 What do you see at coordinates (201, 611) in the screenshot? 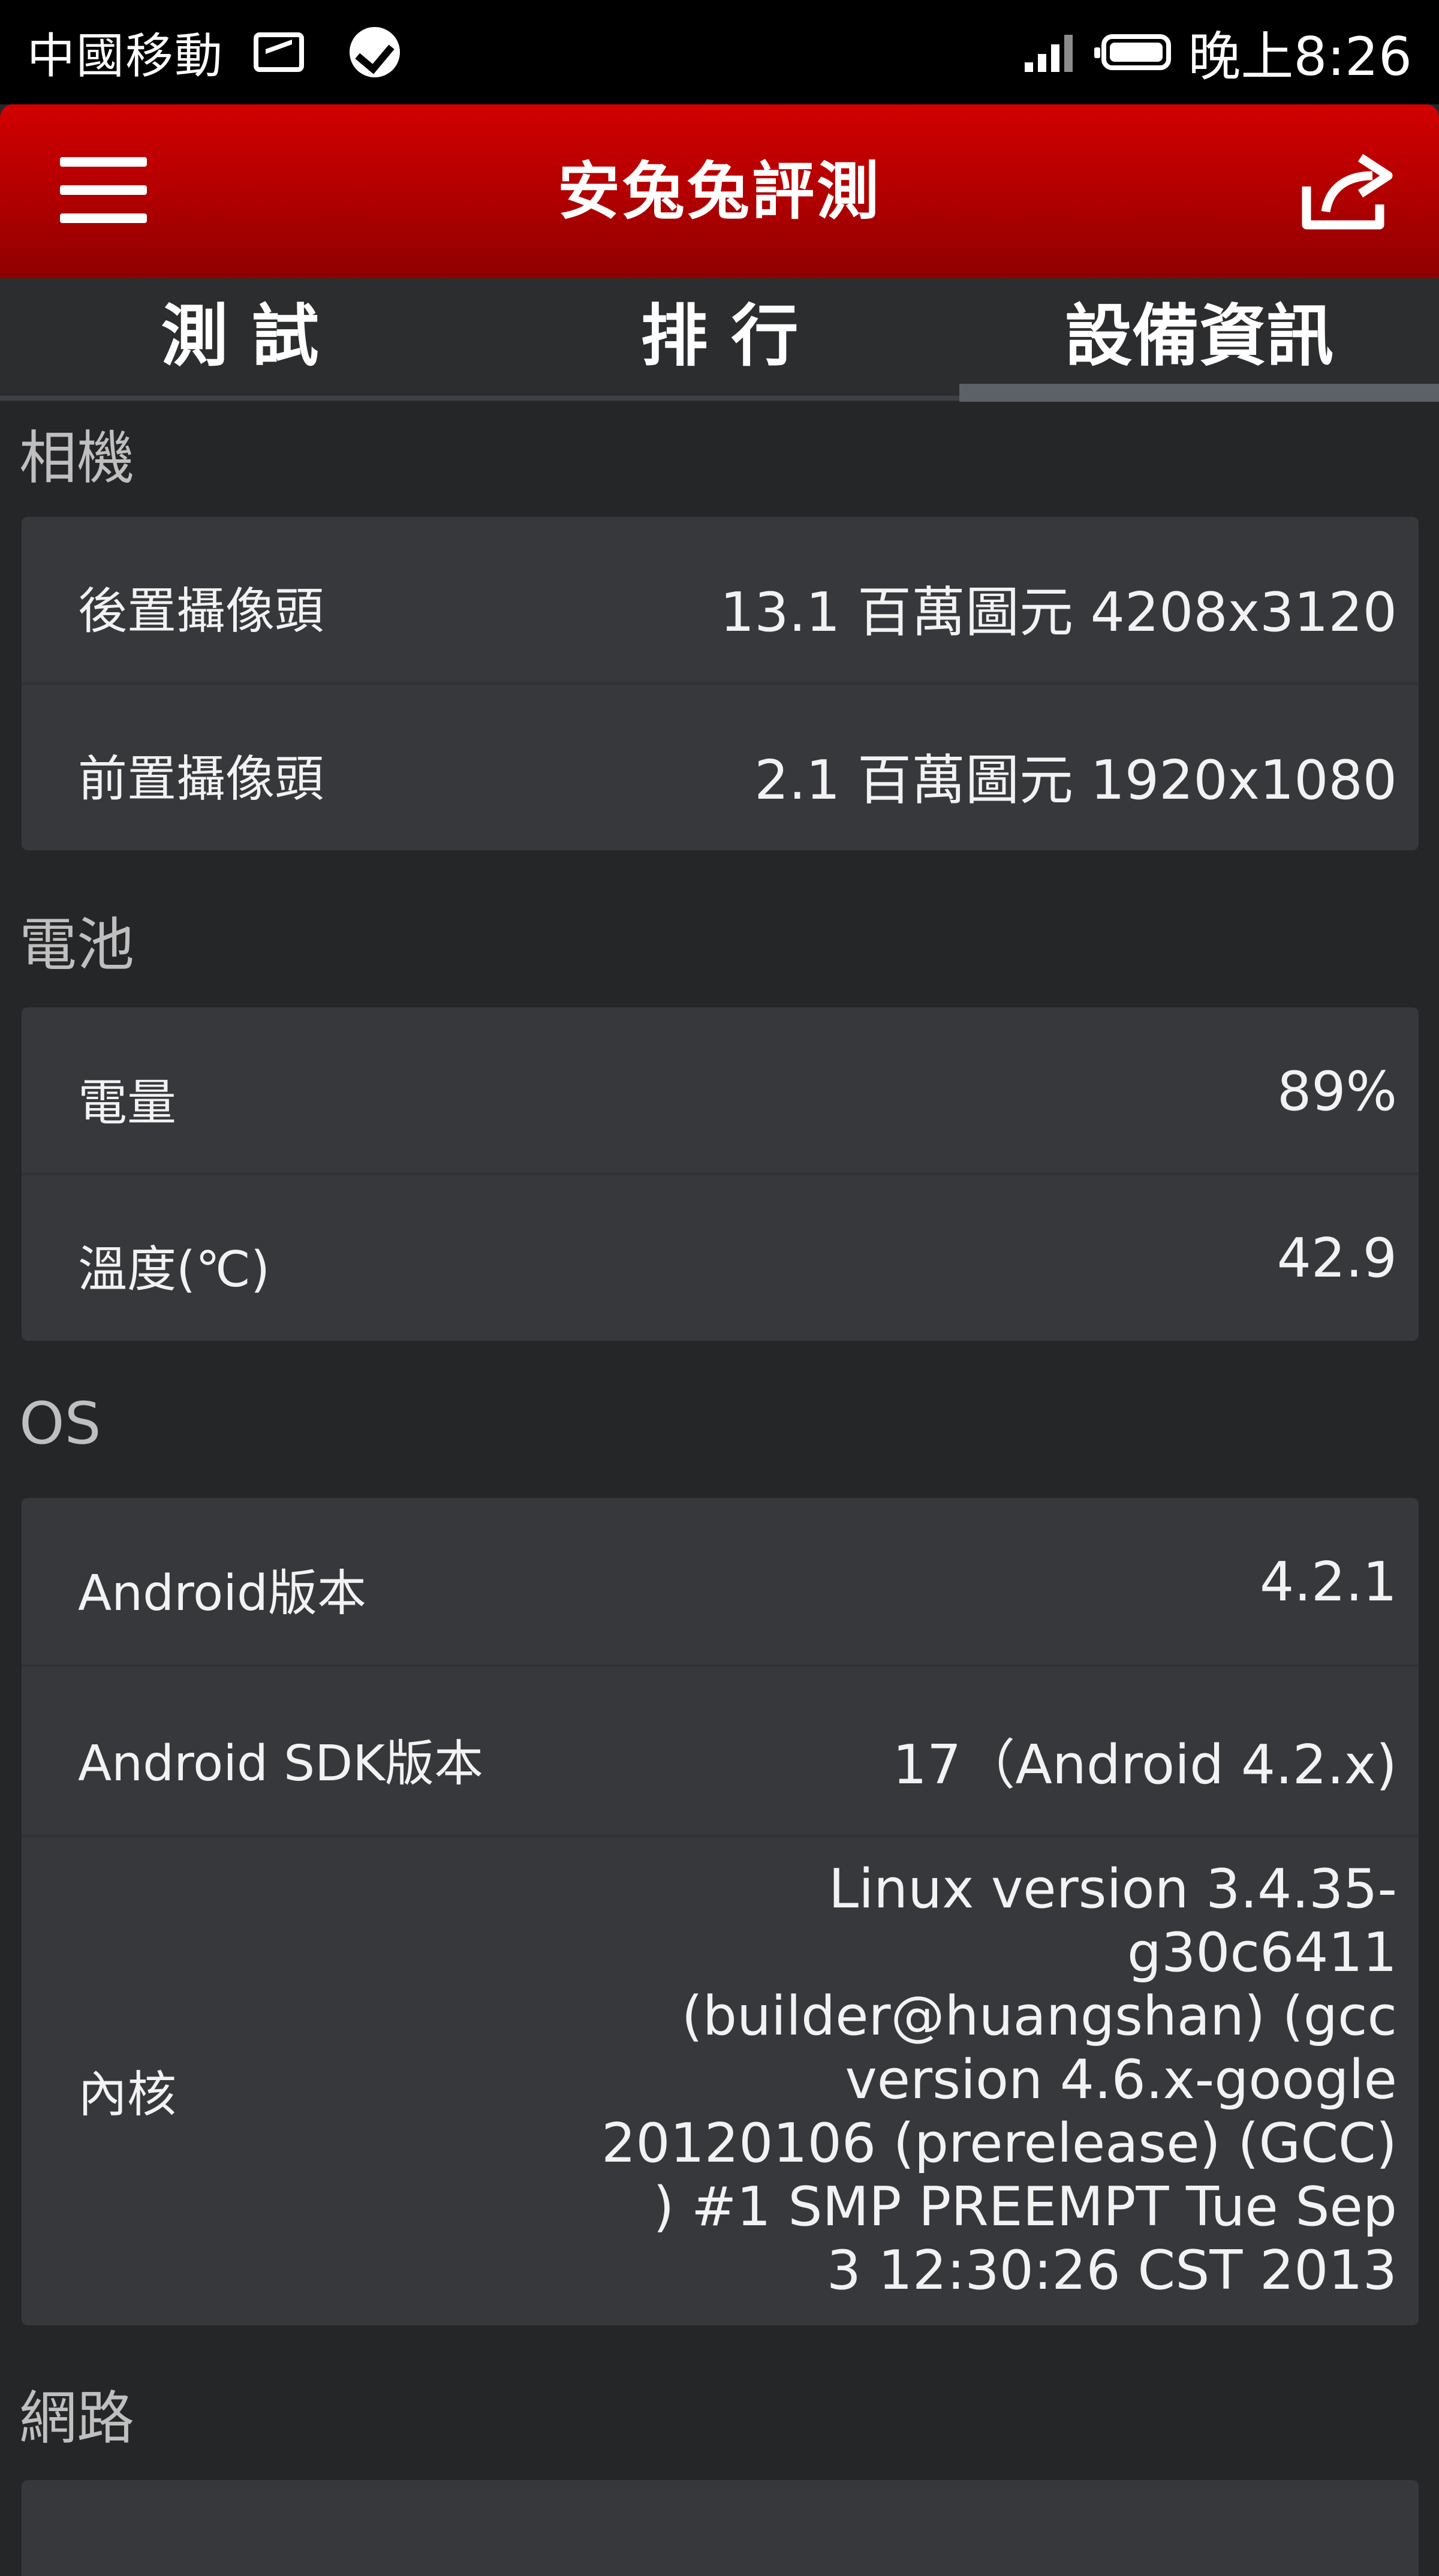
I see `row-label: 後置攝像頭` at bounding box center [201, 611].